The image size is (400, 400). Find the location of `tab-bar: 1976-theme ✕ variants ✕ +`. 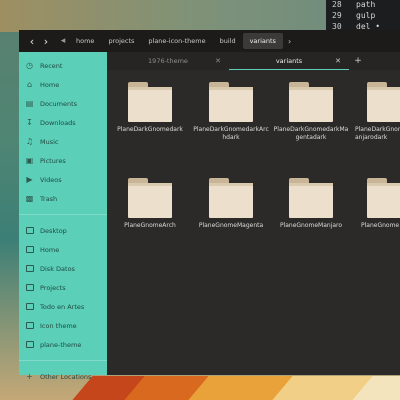

tab-bar: 1976-theme ✕ variants ✕ + is located at coordinates (253, 61).